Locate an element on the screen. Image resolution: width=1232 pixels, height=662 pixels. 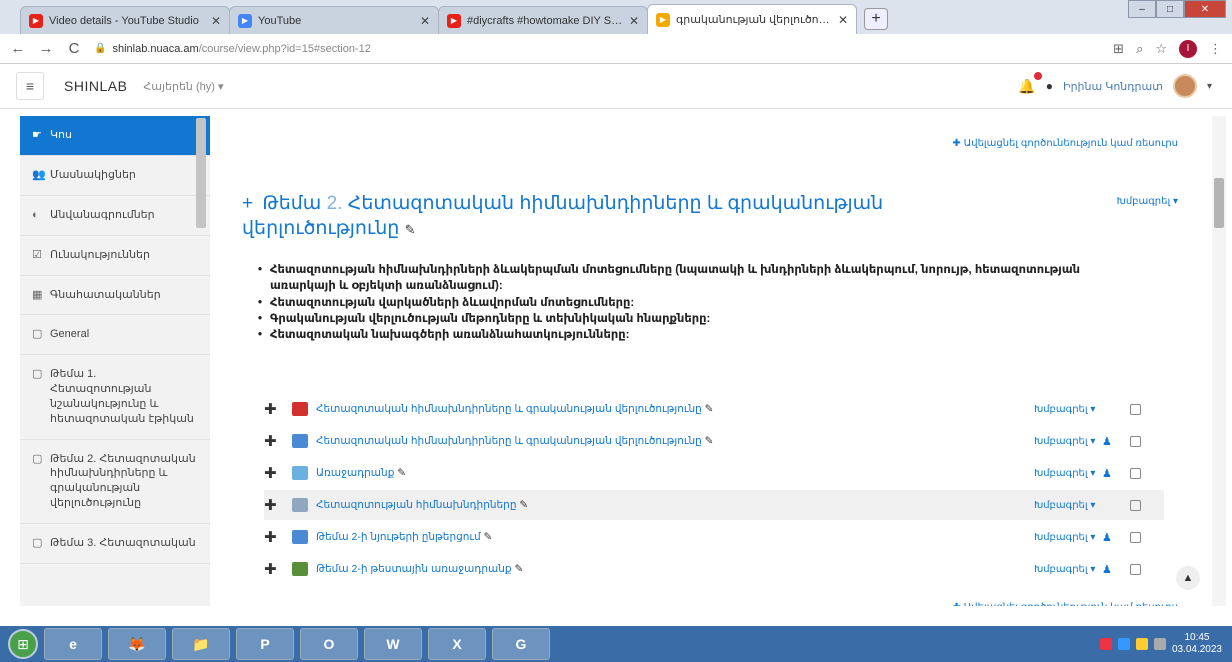
menu-kebab-icon: ⋮ is located at coordinates (1215, 49).